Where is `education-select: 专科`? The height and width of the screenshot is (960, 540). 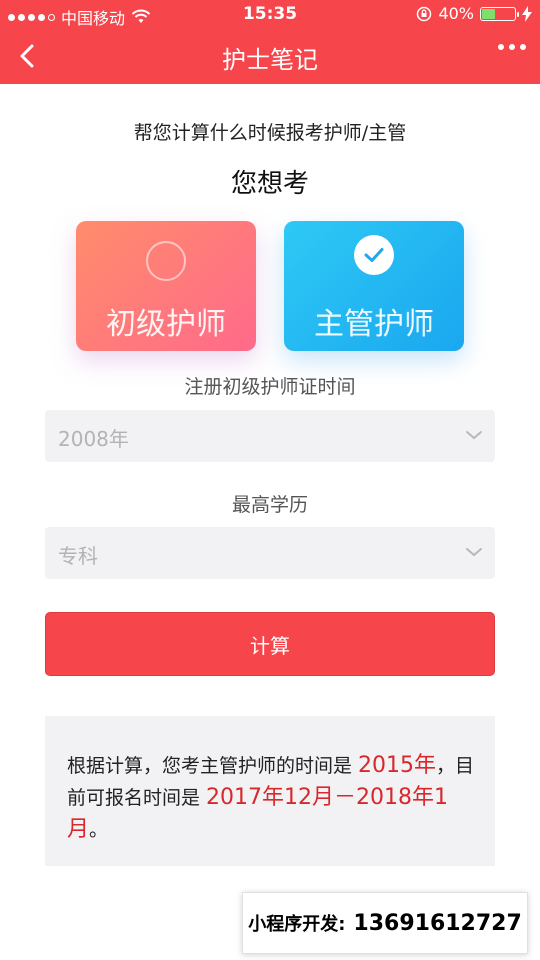
education-select: 专科 is located at coordinates (270, 553).